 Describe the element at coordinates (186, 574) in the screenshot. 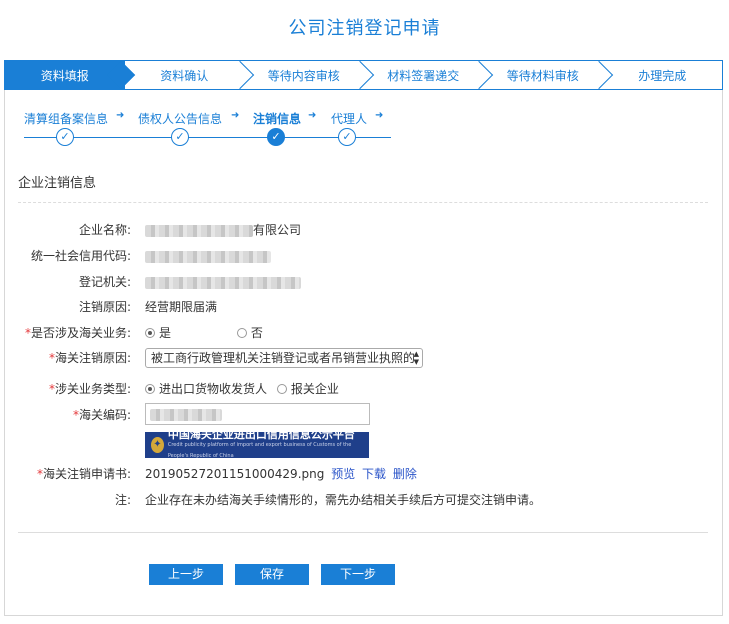

I see `prev-button: 上一步` at that location.